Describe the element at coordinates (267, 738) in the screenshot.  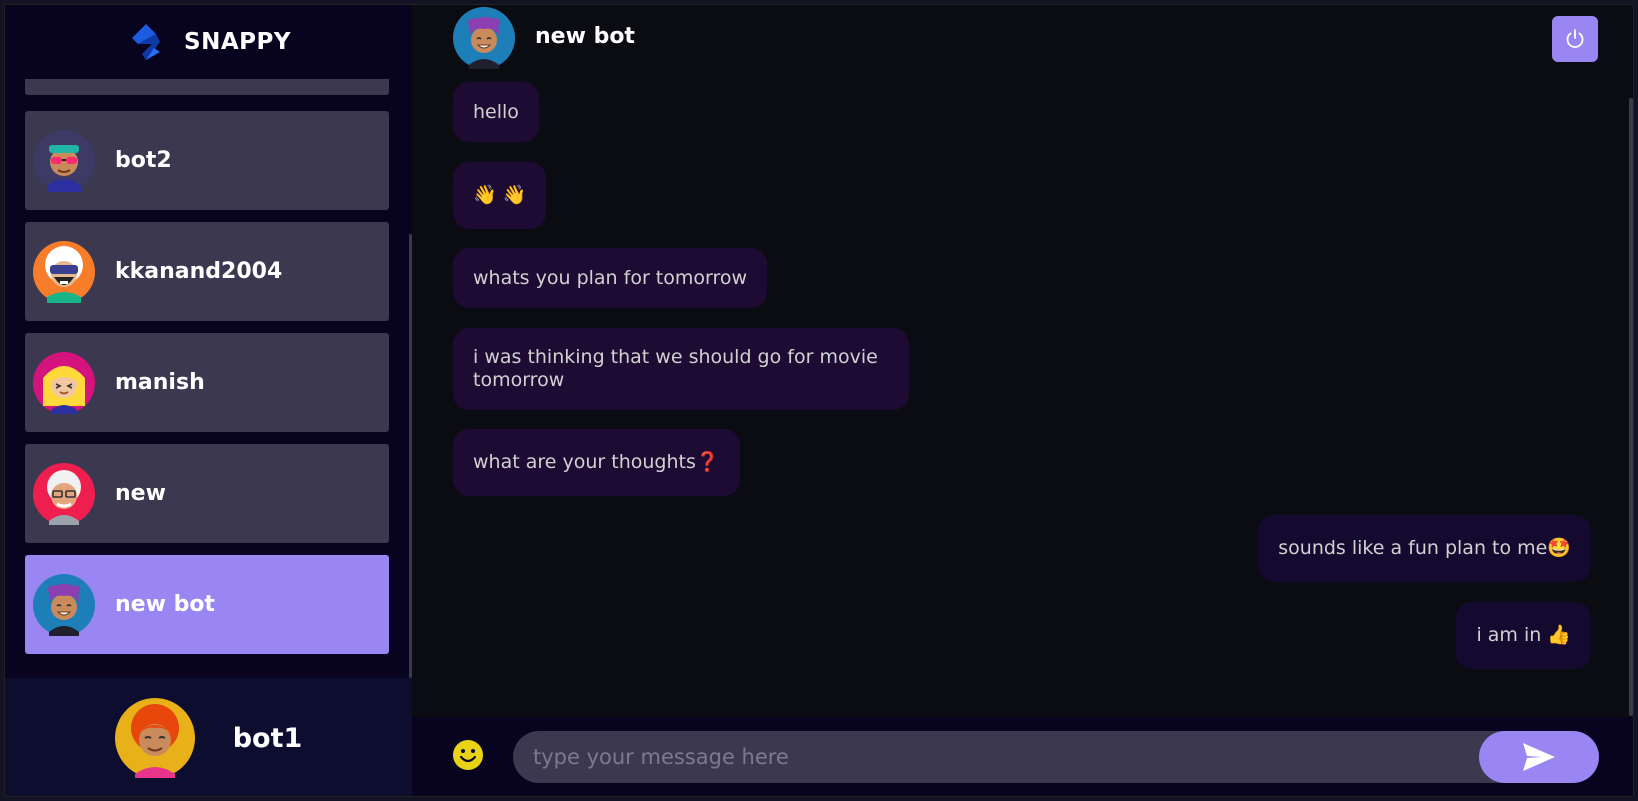
I see `current-user-name: bot1` at that location.